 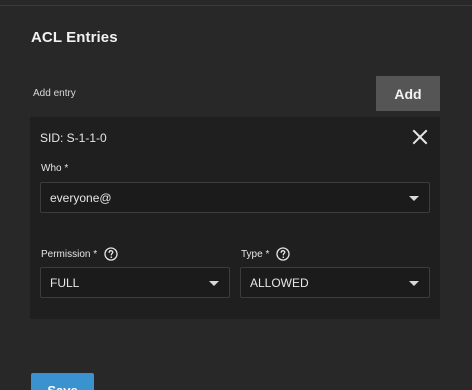 I want to click on add-entry-label: Add entry, so click(x=54, y=93).